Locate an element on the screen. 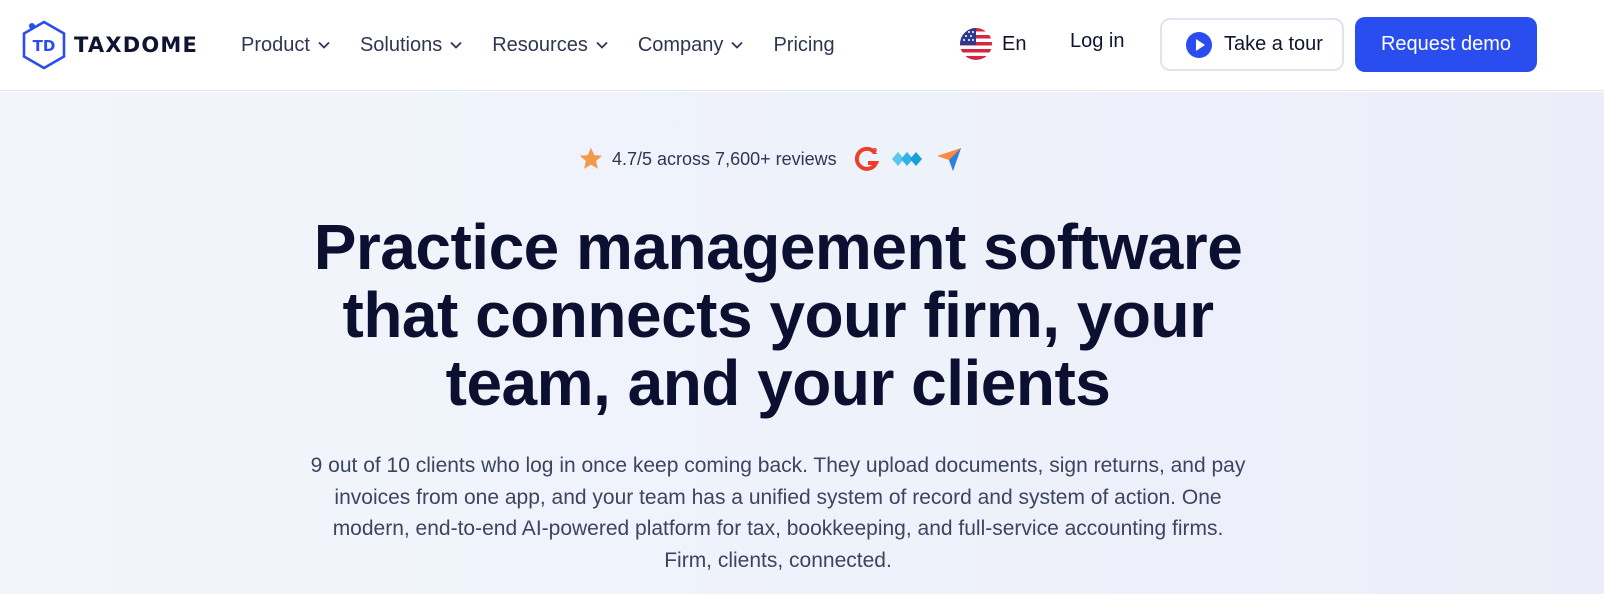 This screenshot has height=594, width=1604. review-badges: 2 is located at coordinates (912, 159).